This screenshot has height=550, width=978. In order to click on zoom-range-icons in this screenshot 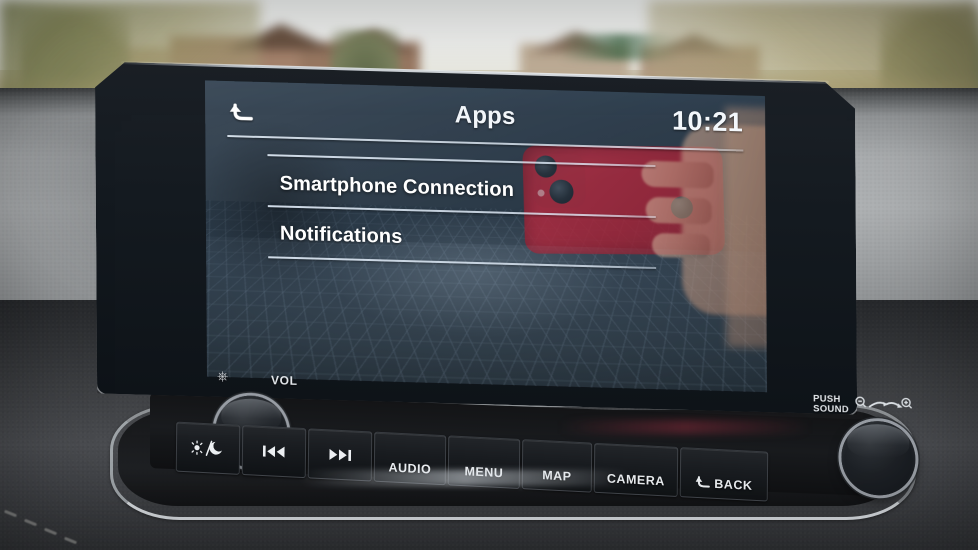, I will do `click(884, 405)`.